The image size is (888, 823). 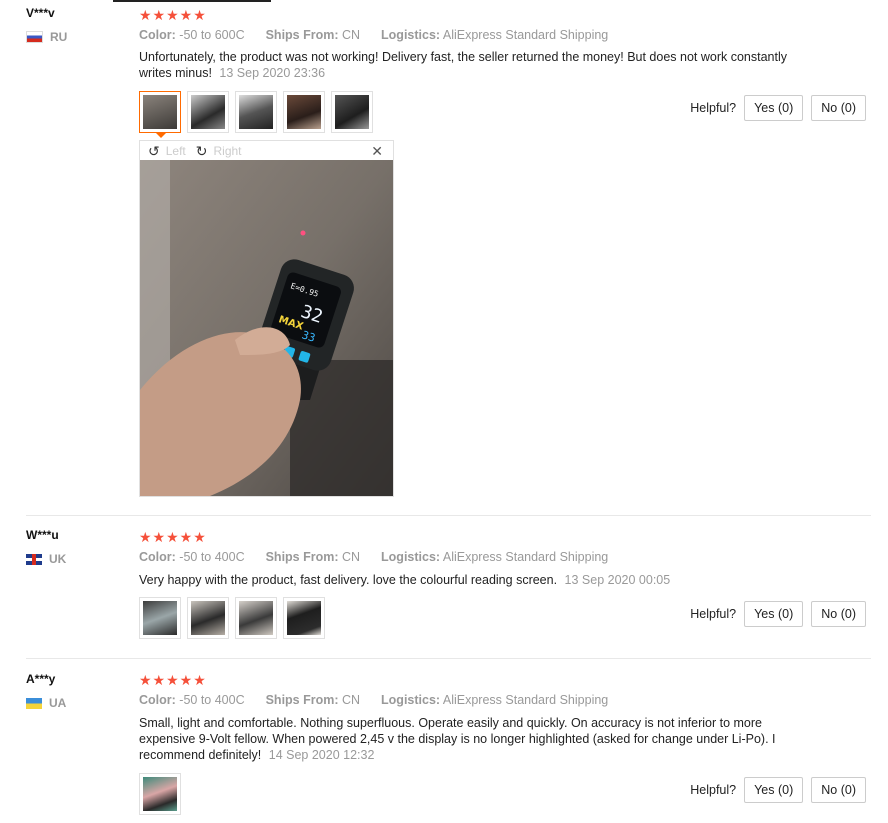 What do you see at coordinates (175, 150) in the screenshot?
I see `rotate-left-label: Left` at bounding box center [175, 150].